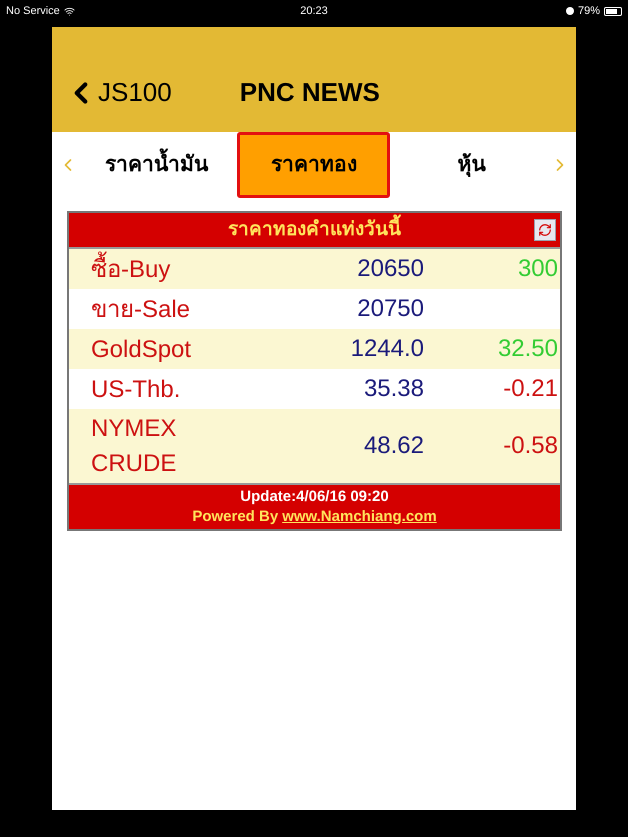 This screenshot has height=837, width=628. Describe the element at coordinates (235, 517) in the screenshot. I see `powered-by-text: Powered By` at that location.